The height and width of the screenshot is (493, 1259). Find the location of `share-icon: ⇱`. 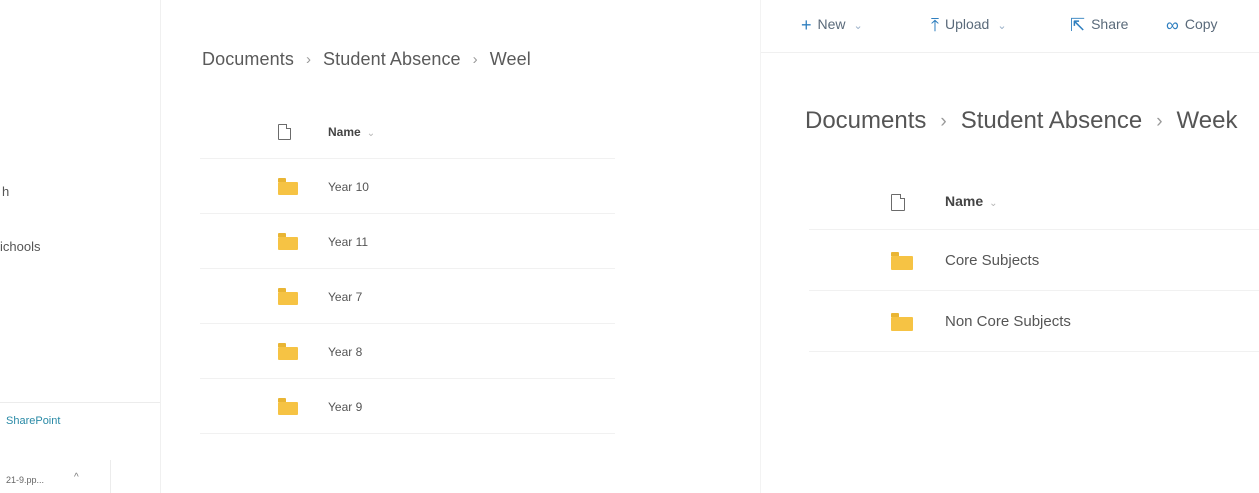

share-icon: ⇱ is located at coordinates (1078, 25).